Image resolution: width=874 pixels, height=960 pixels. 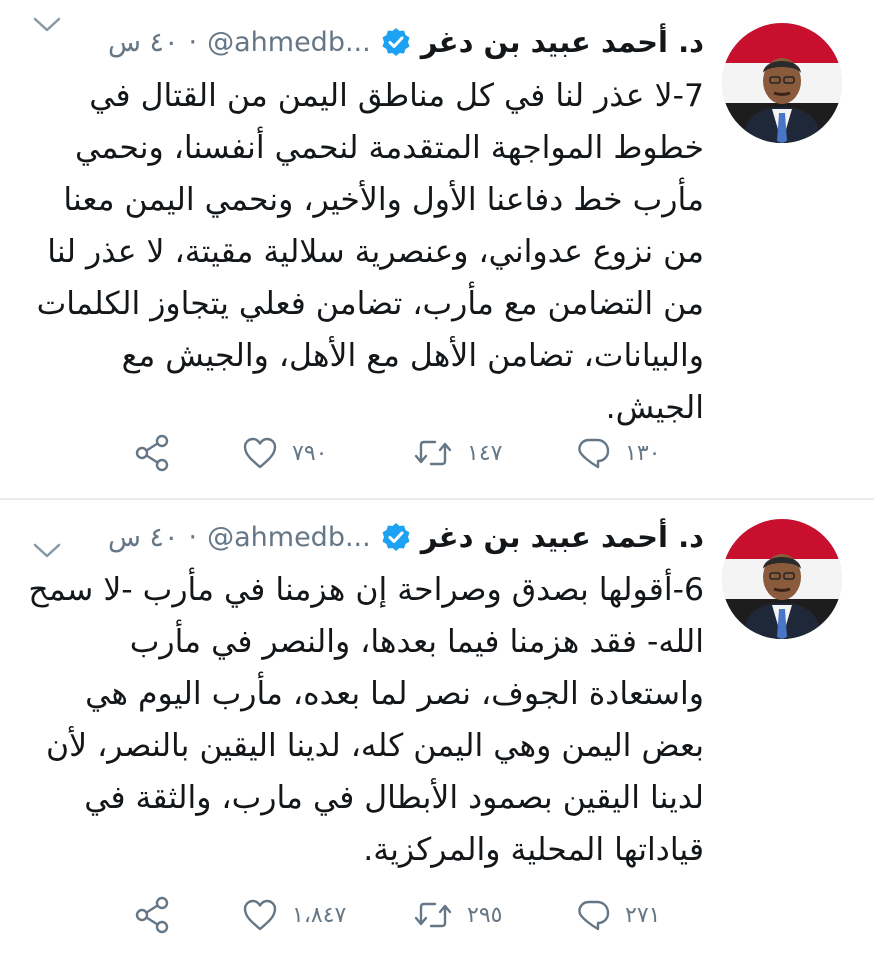 What do you see at coordinates (284, 453) in the screenshot?
I see `like-button: ٧٩٠` at bounding box center [284, 453].